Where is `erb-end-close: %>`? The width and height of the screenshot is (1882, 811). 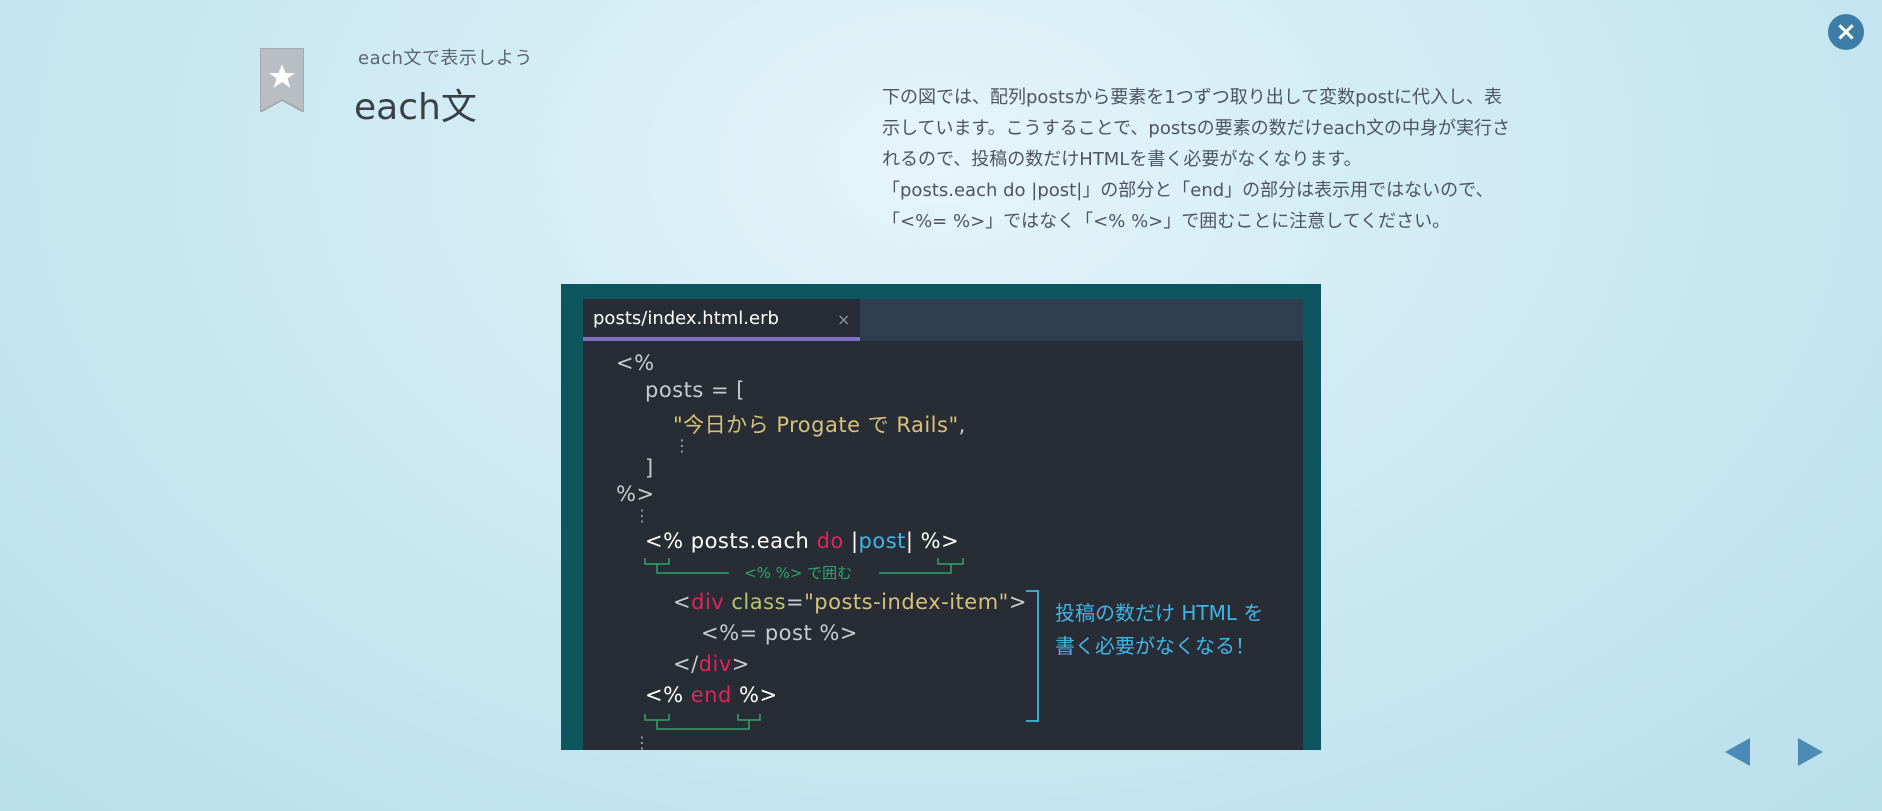
erb-end-close: %> is located at coordinates (758, 695).